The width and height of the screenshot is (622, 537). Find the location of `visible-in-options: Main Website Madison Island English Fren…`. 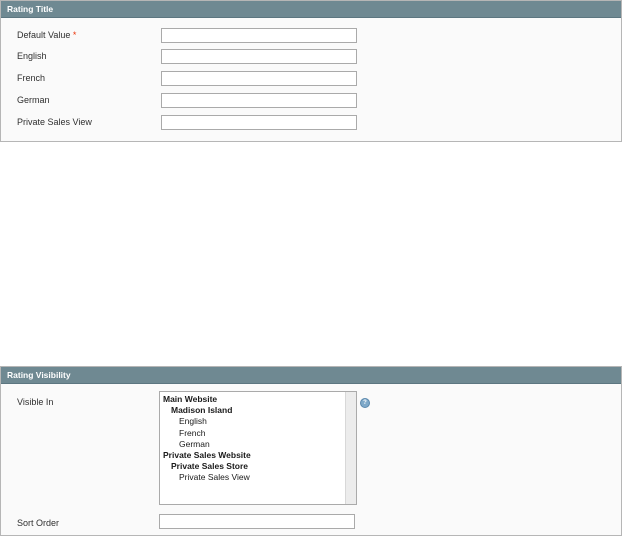

visible-in-options: Main Website Madison Island English Fren… is located at coordinates (253, 439).